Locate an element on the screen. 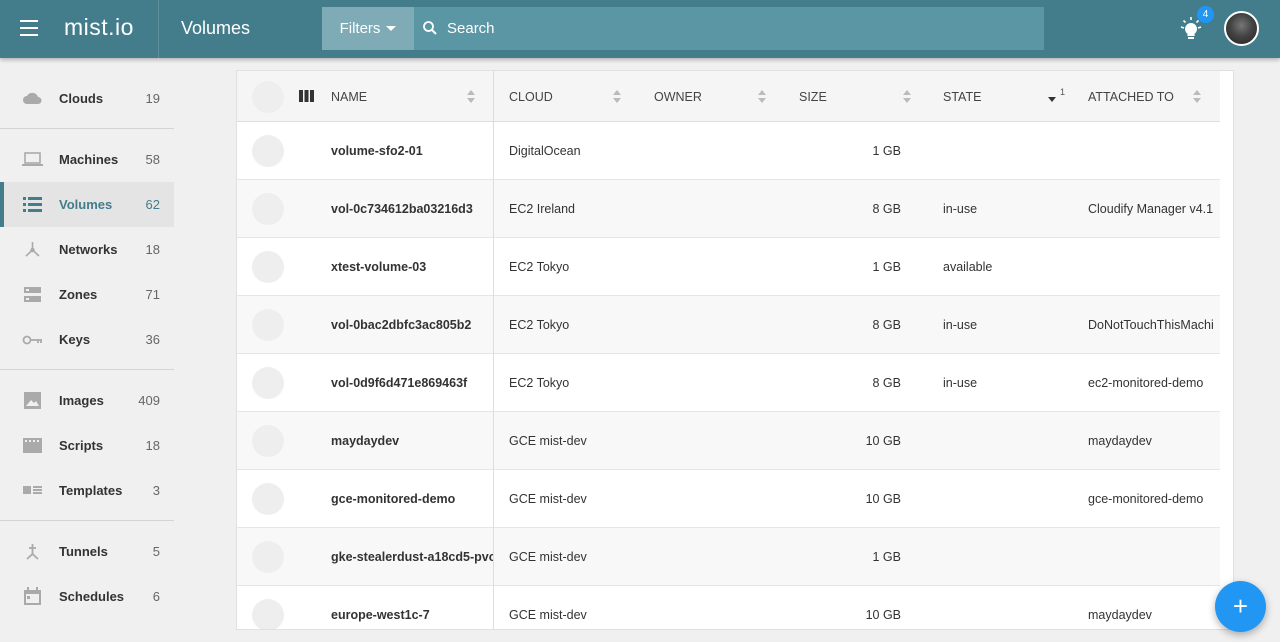 Image resolution: width=1280 pixels, height=642 pixels. filters-label: Filters is located at coordinates (360, 28).